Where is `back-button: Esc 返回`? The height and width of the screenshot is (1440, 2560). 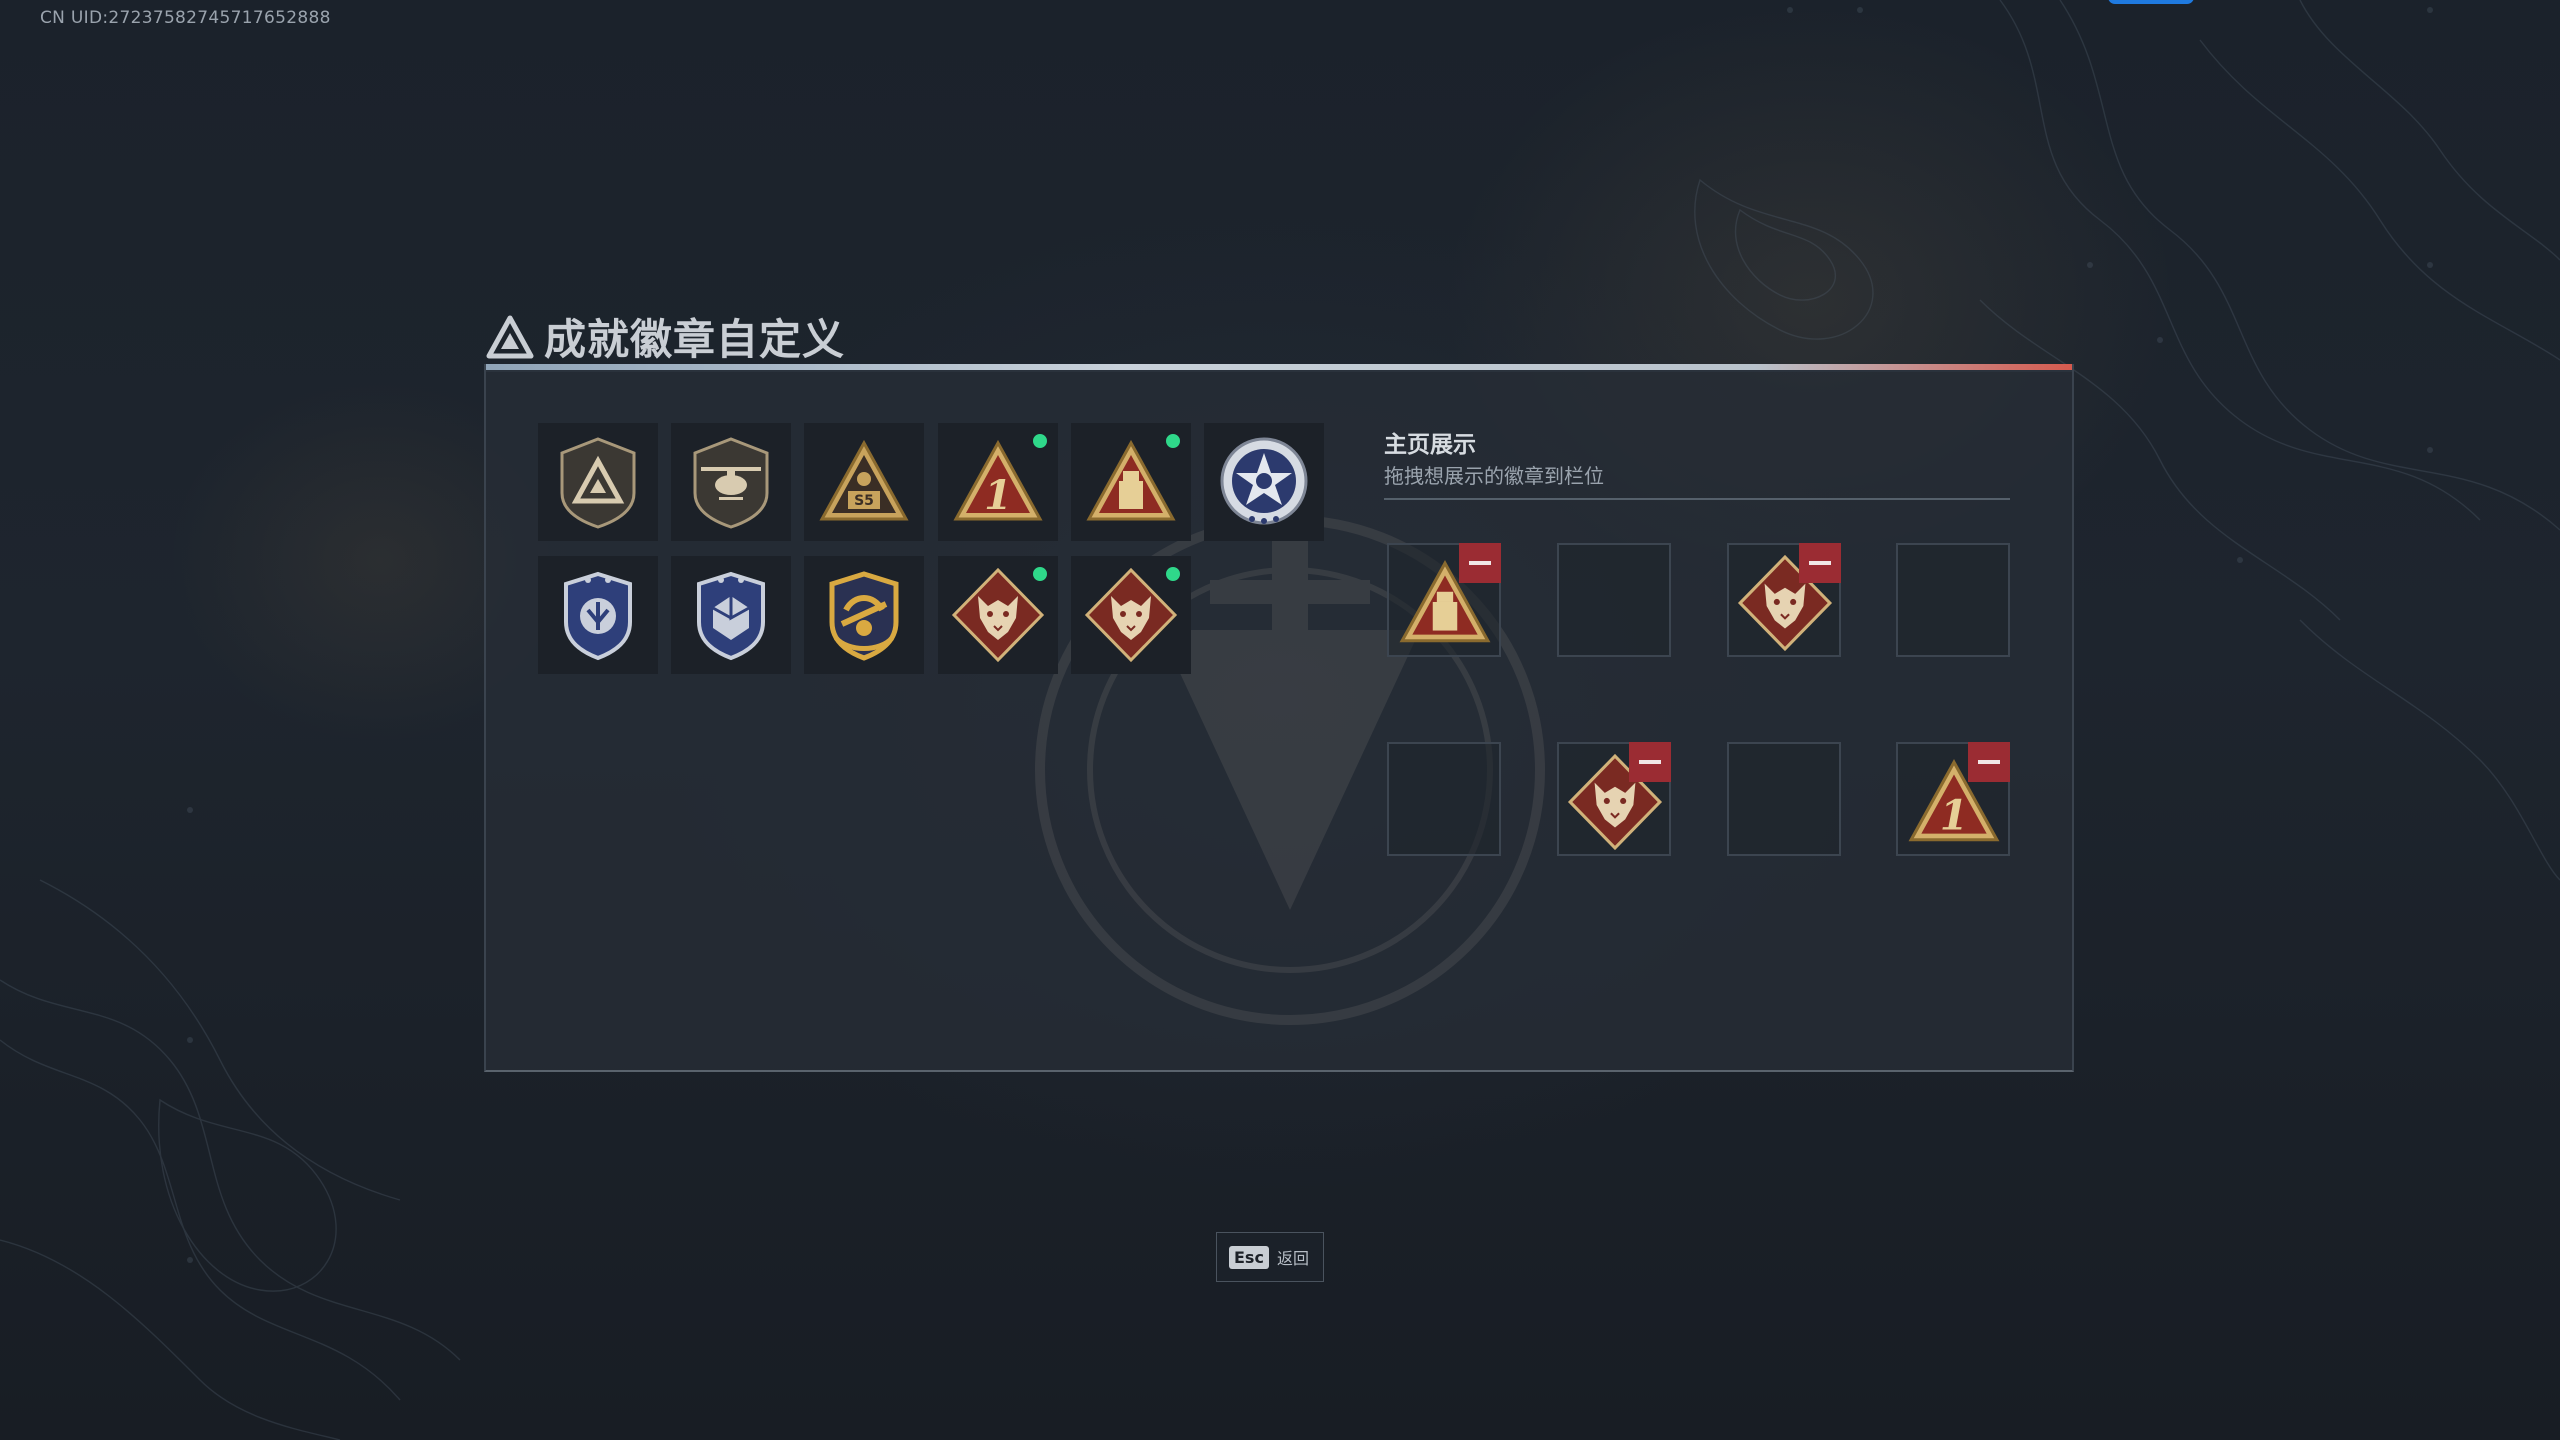
back-button: Esc 返回 is located at coordinates (1270, 1257).